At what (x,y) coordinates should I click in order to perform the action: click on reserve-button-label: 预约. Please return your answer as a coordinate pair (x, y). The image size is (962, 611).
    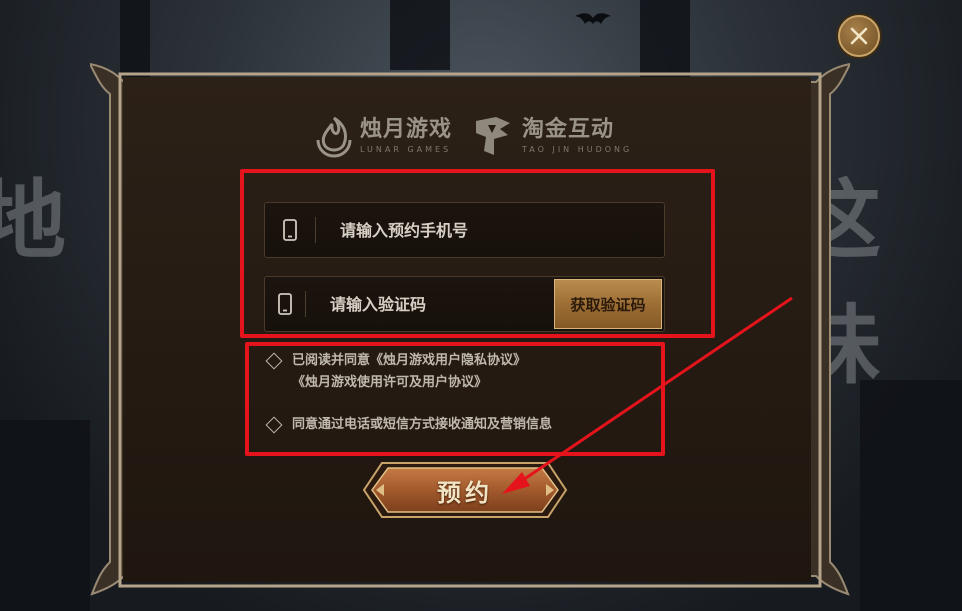
    Looking at the image, I should click on (465, 492).